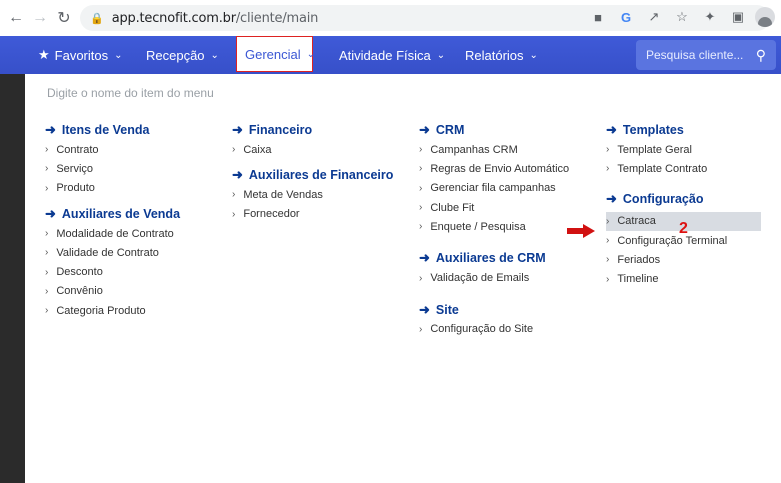 The width and height of the screenshot is (781, 483). I want to click on group-auxiliares-de-crm: ➜ Auxiliares de CRM, so click(494, 258).